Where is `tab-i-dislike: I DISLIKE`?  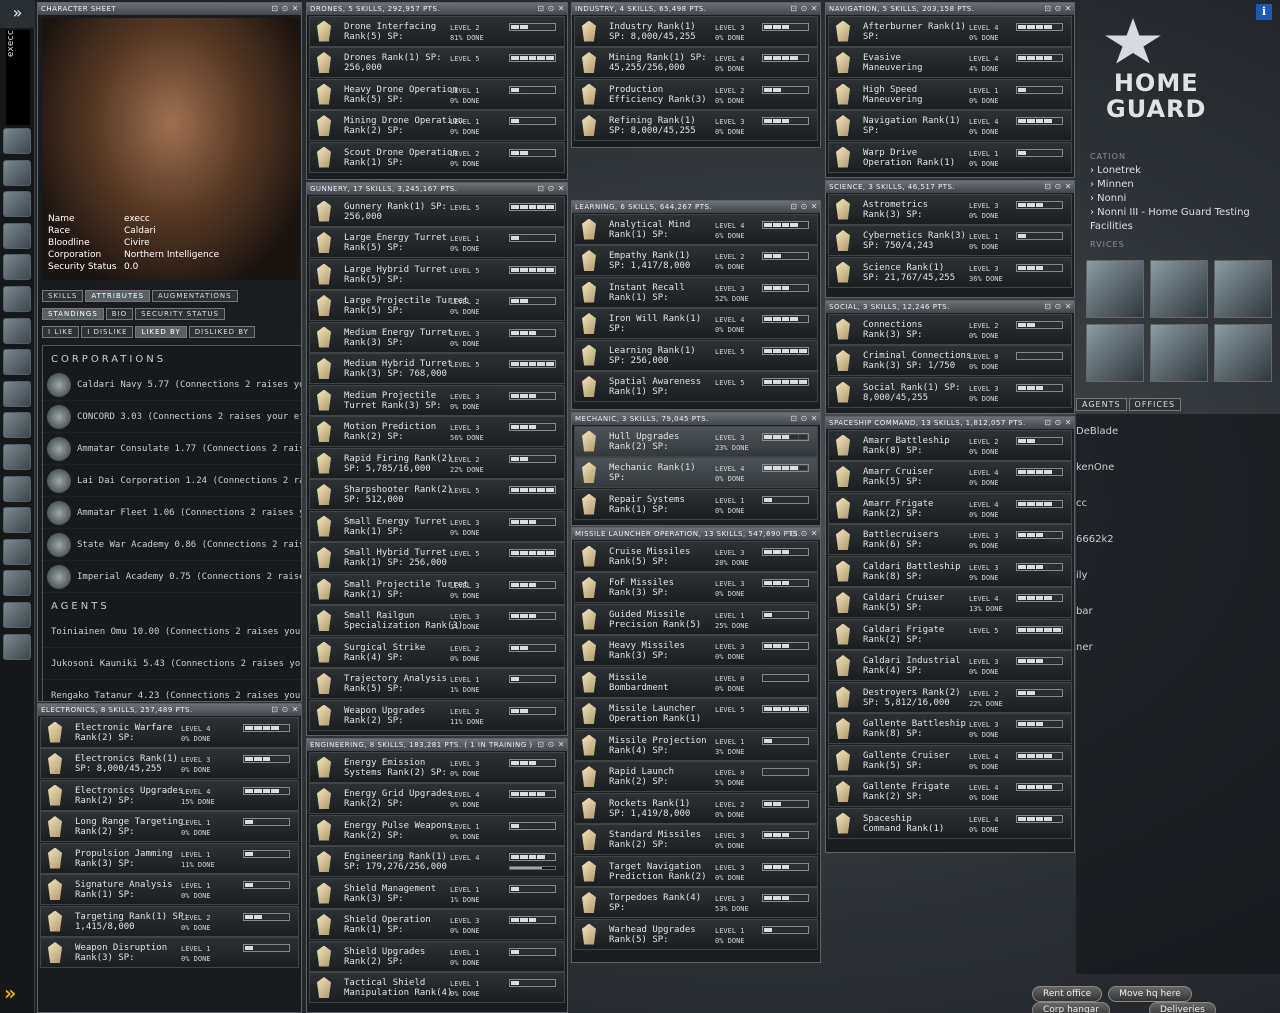 tab-i-dislike: I DISLIKE is located at coordinates (107, 332).